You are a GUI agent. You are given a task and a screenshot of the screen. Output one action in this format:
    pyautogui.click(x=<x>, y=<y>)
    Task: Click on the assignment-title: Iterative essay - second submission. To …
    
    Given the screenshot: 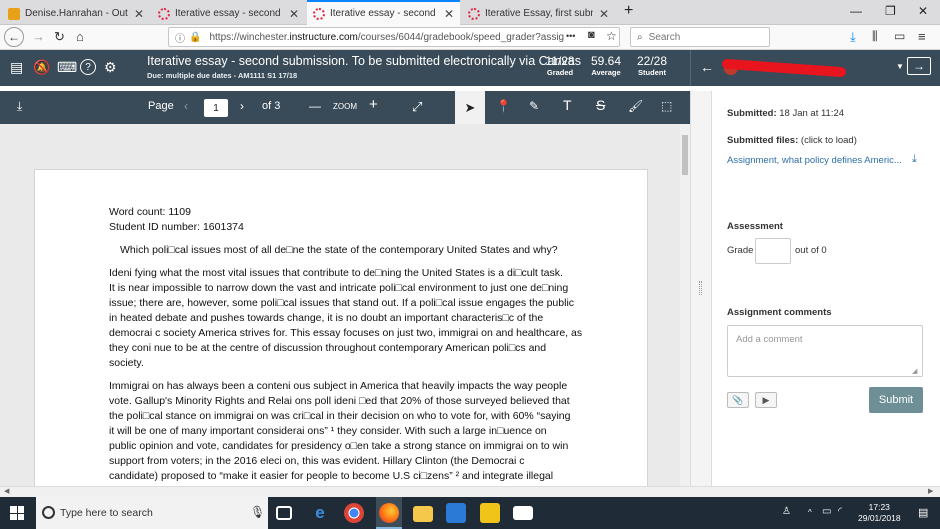 What is the action you would take?
    pyautogui.click(x=364, y=61)
    